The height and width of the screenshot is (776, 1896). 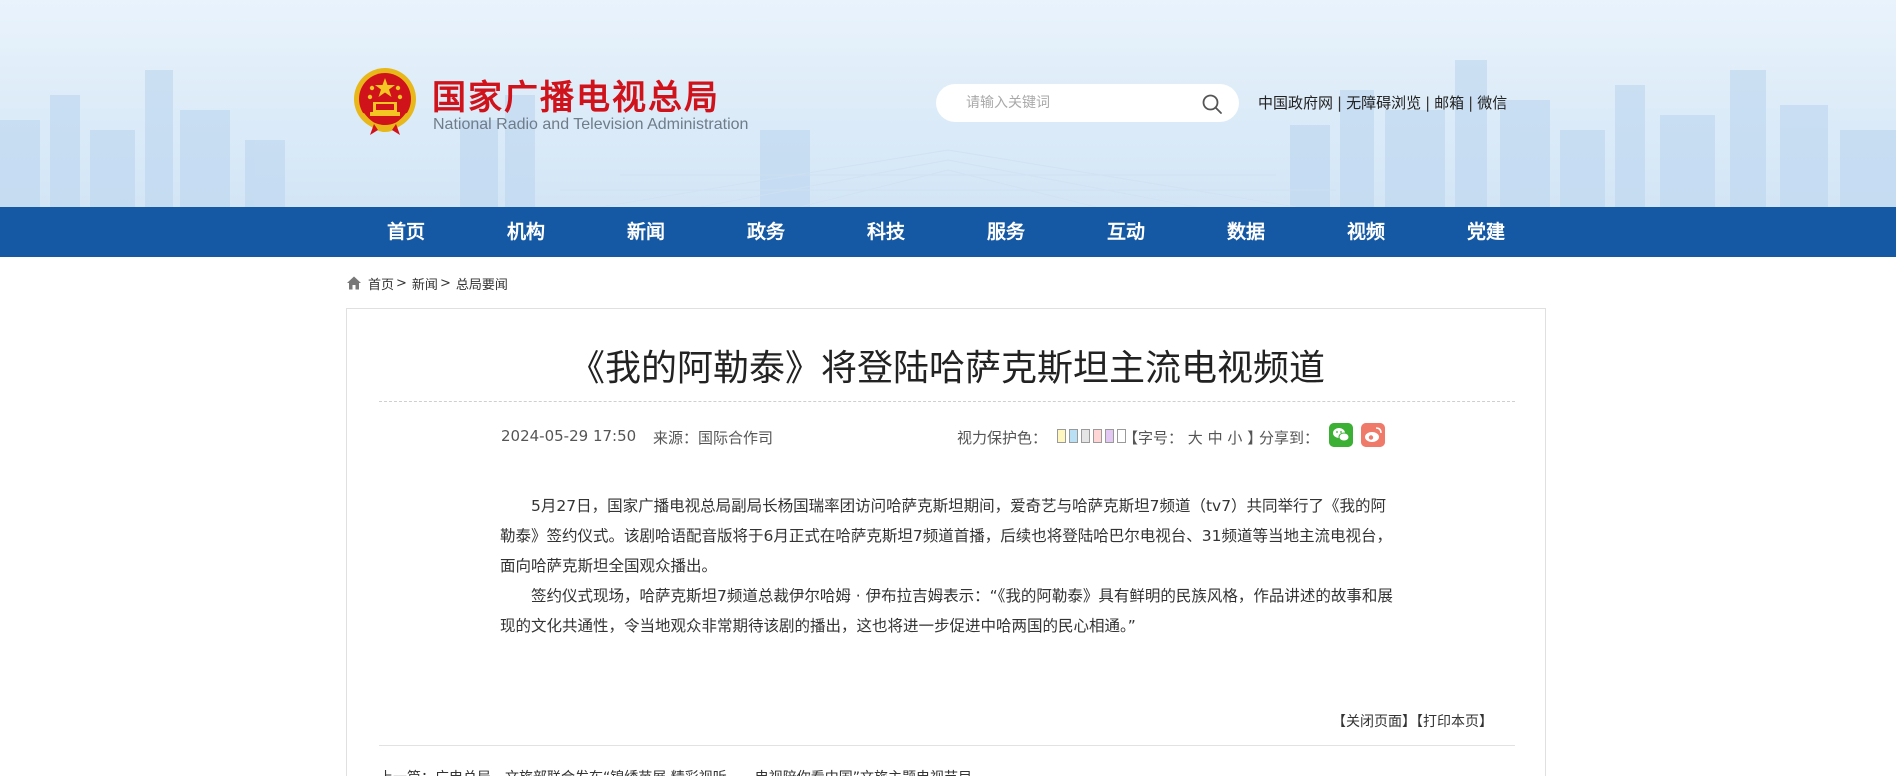 What do you see at coordinates (1295, 103) in the screenshot?
I see `link-gov-cn: 中国政府网` at bounding box center [1295, 103].